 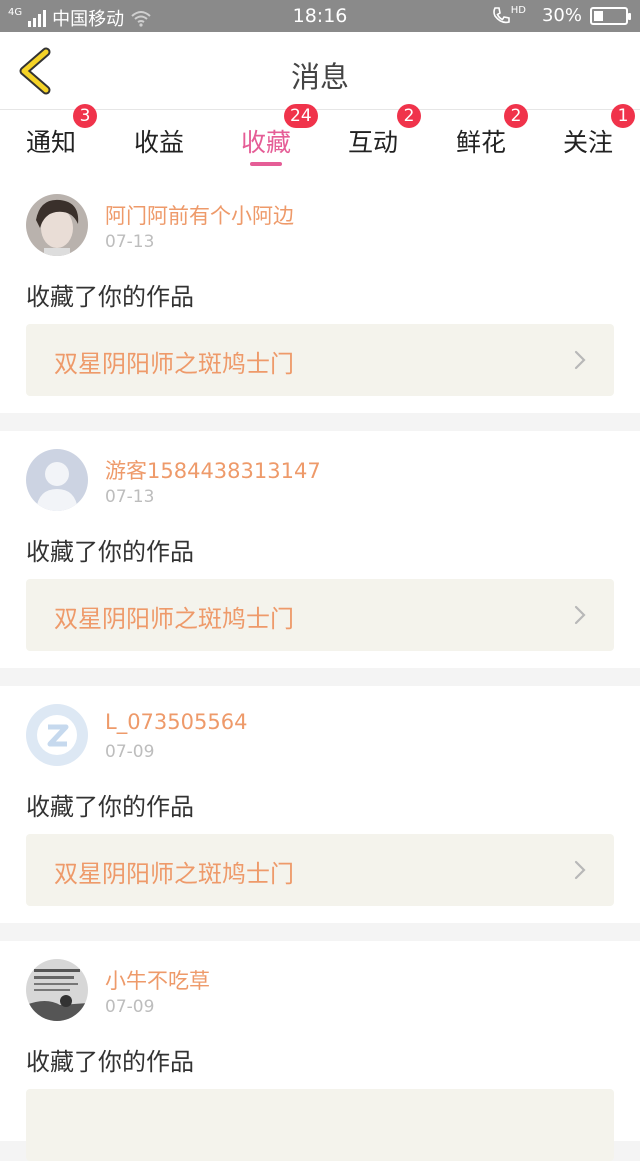 I want to click on tab-label: 关注, so click(x=587, y=142).